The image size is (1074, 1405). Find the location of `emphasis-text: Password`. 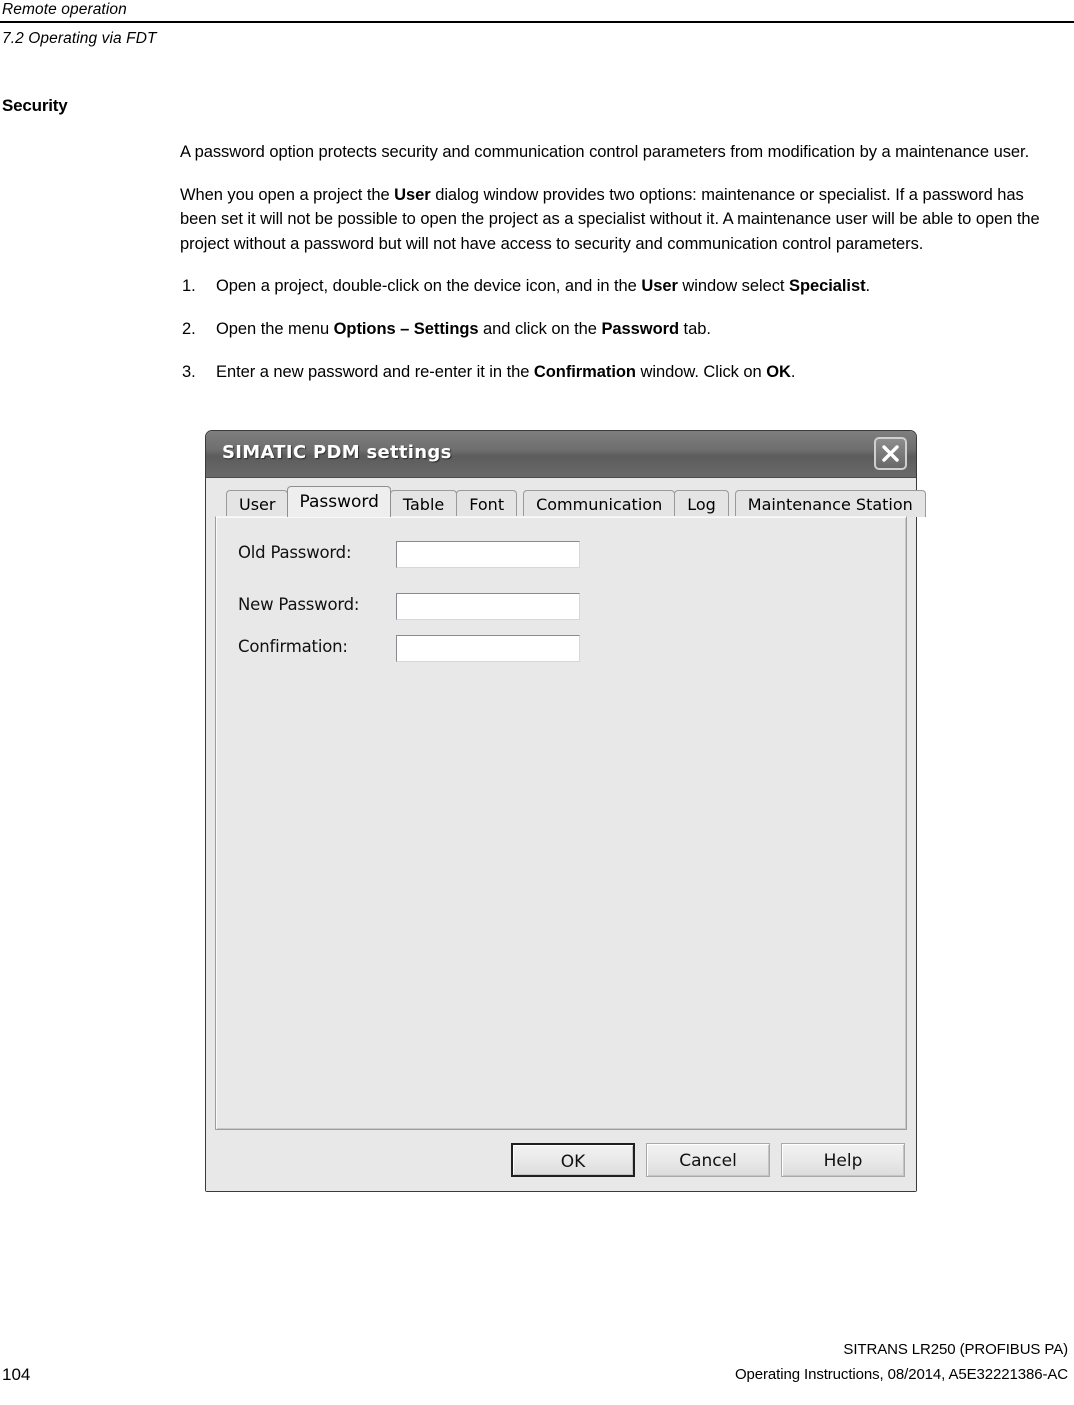

emphasis-text: Password is located at coordinates (640, 329).